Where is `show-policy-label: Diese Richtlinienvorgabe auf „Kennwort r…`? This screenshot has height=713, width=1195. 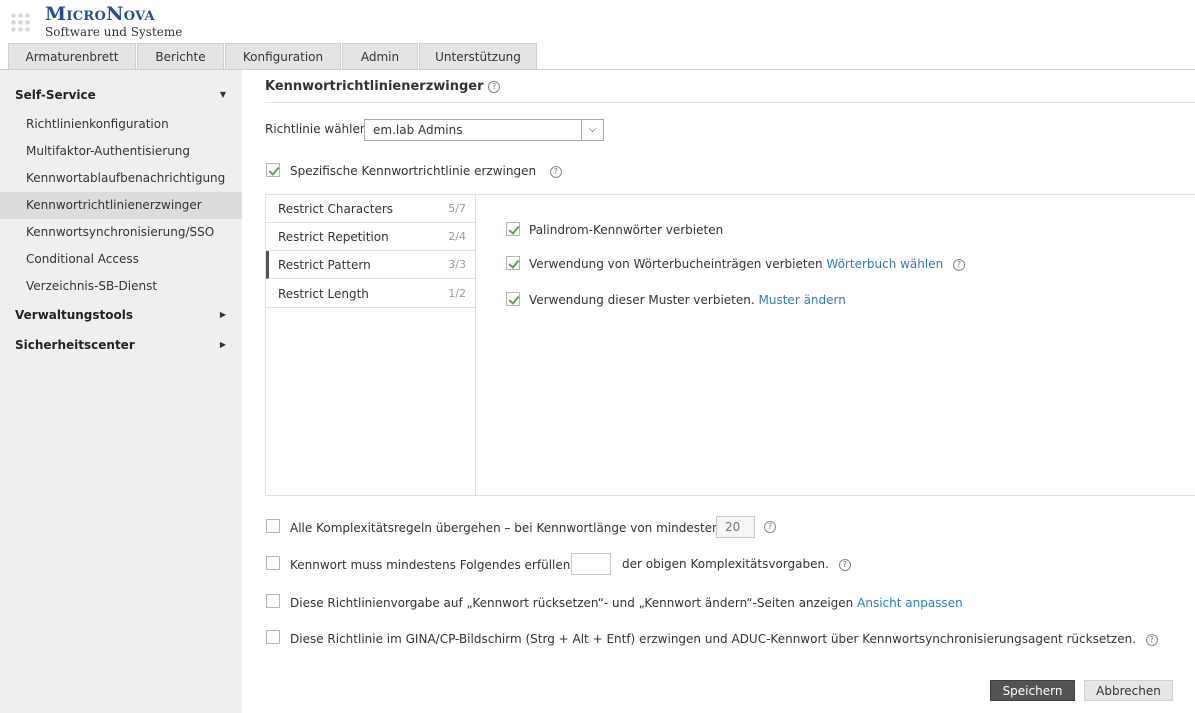 show-policy-label: Diese Richtlinienvorgabe auf „Kennwort r… is located at coordinates (626, 603).